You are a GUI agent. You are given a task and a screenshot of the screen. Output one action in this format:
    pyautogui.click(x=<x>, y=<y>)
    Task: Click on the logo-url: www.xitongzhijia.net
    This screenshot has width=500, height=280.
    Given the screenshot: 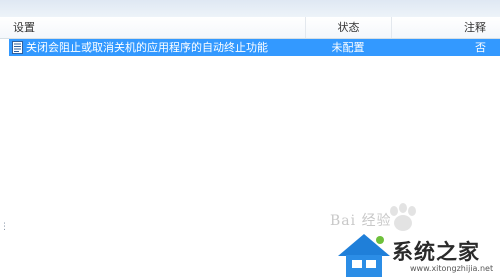 What is the action you would take?
    pyautogui.click(x=452, y=268)
    